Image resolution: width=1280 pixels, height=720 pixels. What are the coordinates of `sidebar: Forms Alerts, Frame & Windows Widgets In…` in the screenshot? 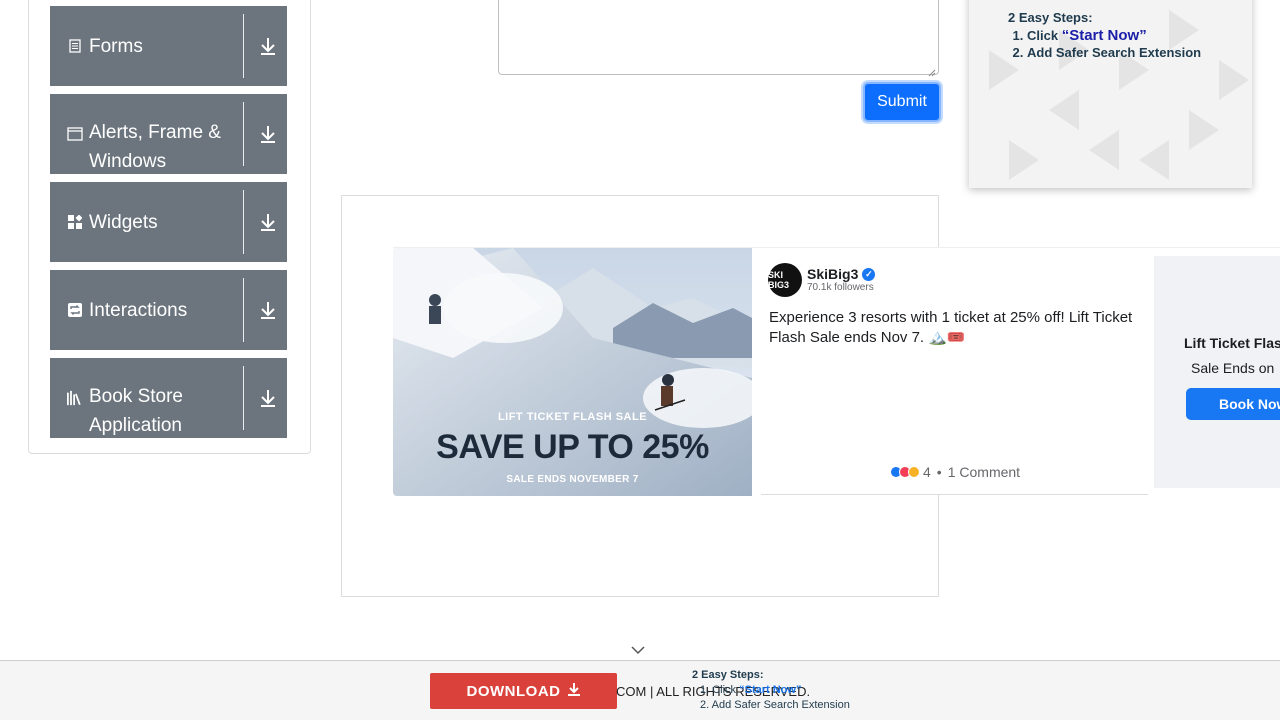 It's located at (169, 227).